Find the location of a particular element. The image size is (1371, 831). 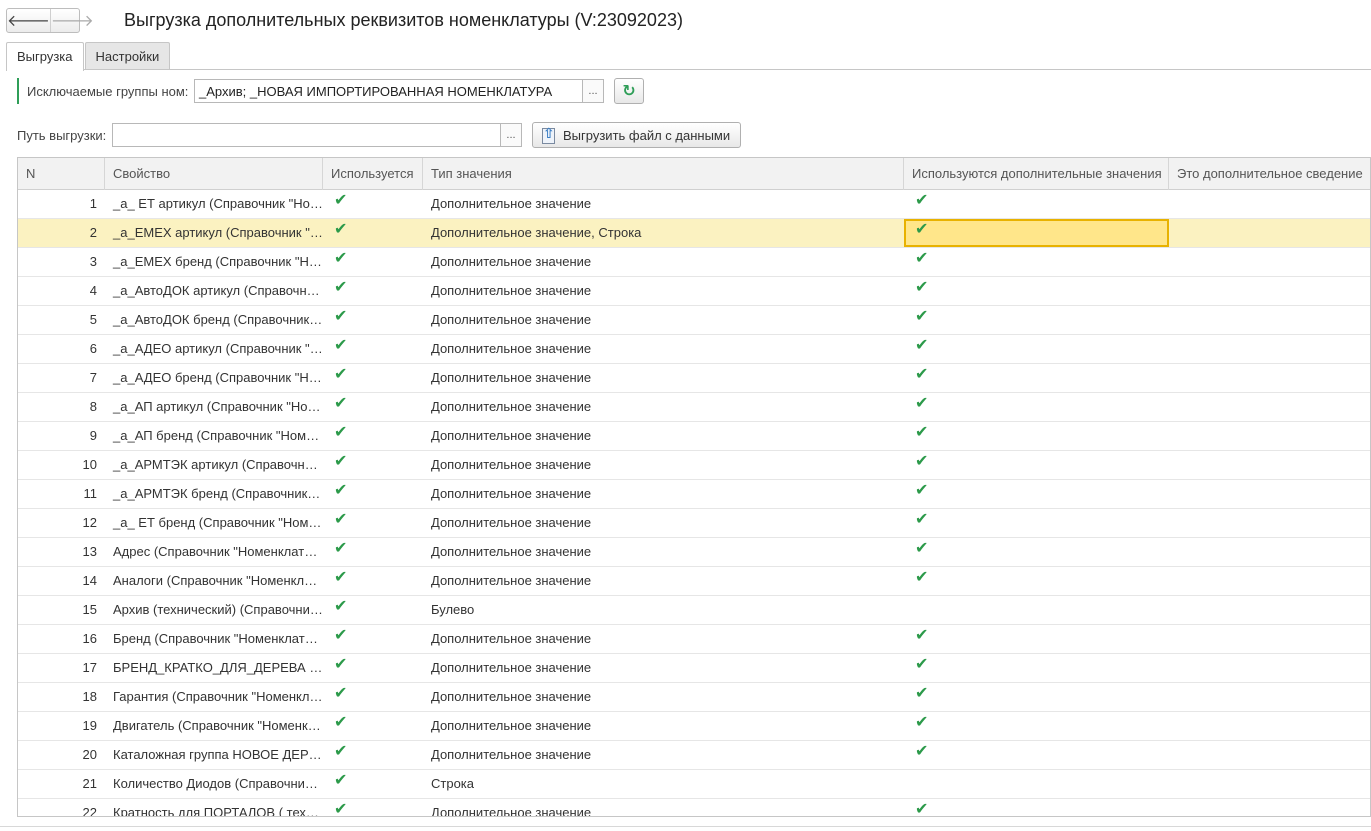

property-name: Двигатель (Справочник "Номенклатура") is located at coordinates (214, 726).